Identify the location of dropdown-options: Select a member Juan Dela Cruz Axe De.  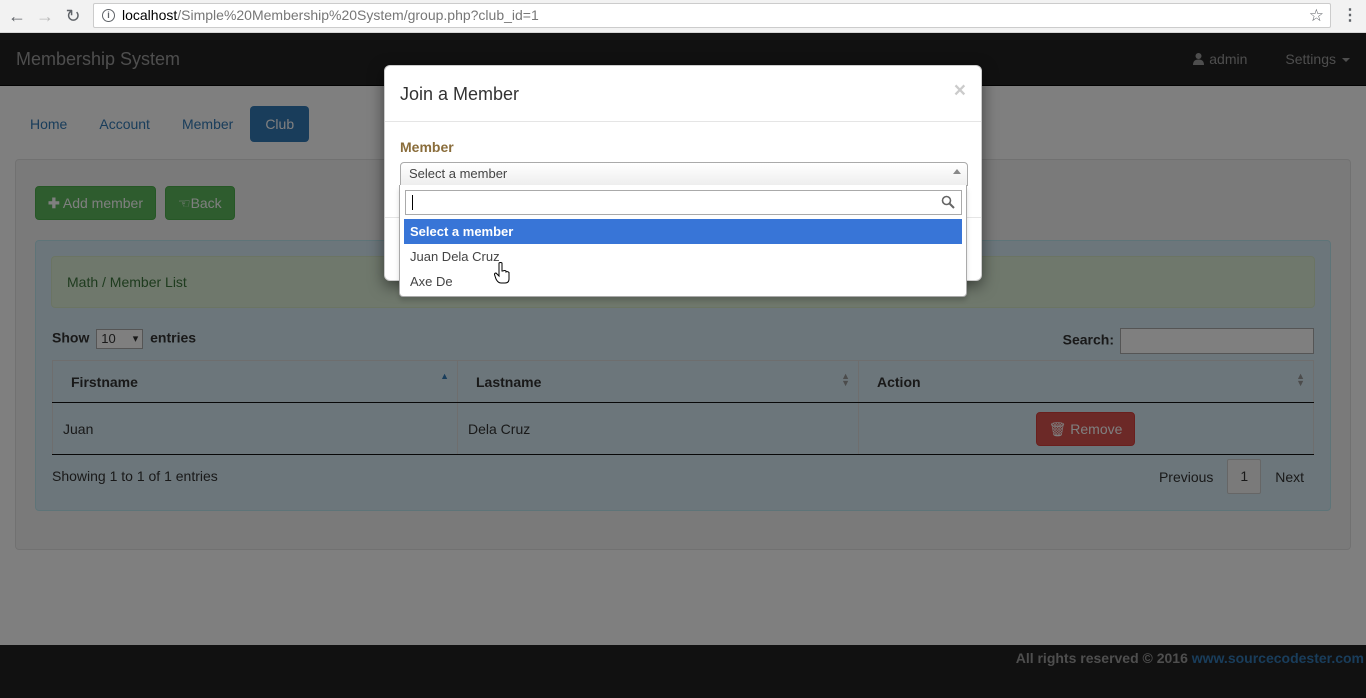
(683, 256).